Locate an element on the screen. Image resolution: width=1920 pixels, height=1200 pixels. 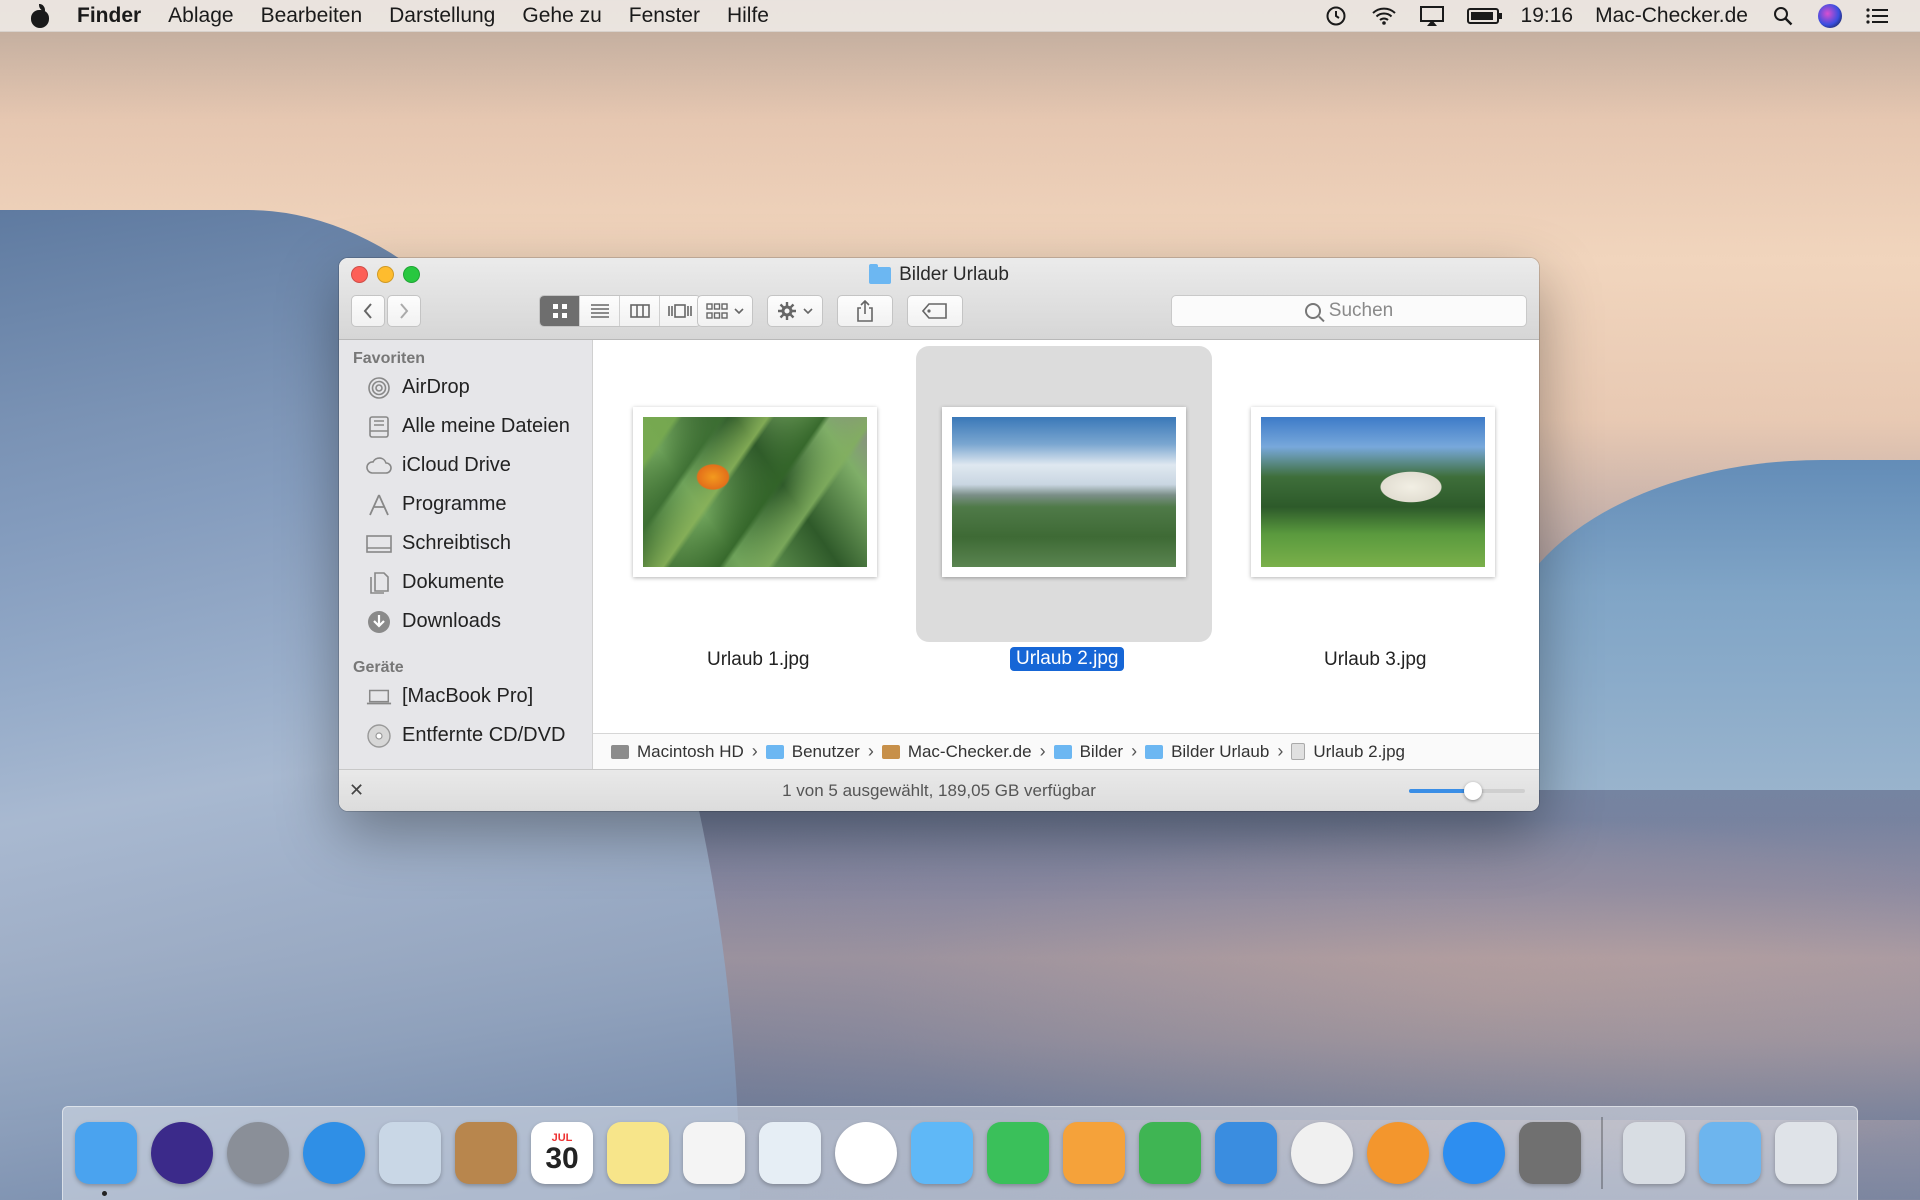
toolbar: Suchen is located at coordinates (939, 312).